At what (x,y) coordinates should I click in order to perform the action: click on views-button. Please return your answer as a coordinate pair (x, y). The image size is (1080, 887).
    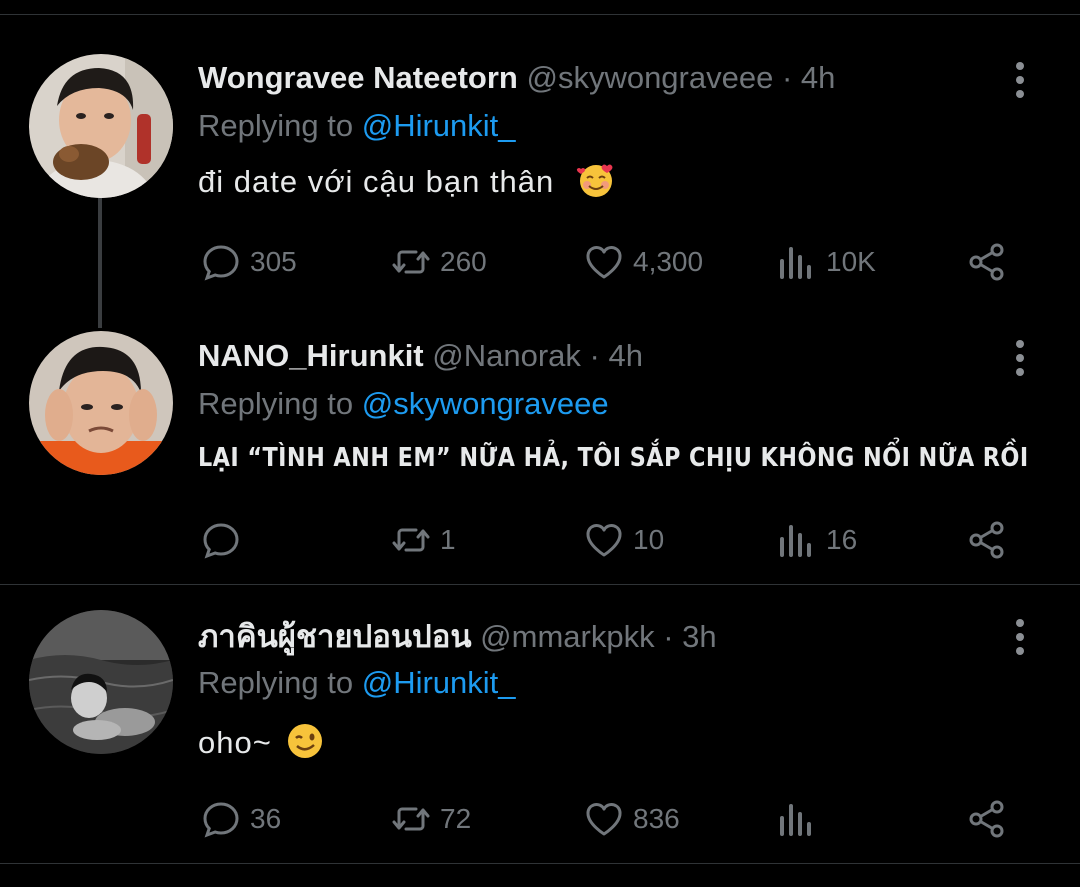
    Looking at the image, I should click on (801, 819).